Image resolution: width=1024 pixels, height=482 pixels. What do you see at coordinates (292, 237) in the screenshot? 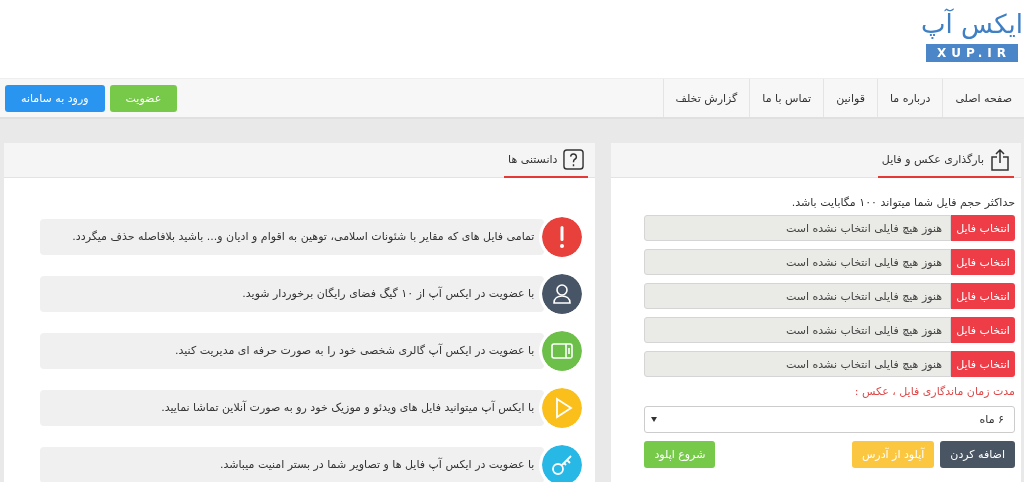
I see `tip-text: تمامی فایل های که مقایر با شئونات اسلامی، توهین به اقوام و ادیان و... باشید بلافاصله حذف میگردد.` at bounding box center [292, 237].